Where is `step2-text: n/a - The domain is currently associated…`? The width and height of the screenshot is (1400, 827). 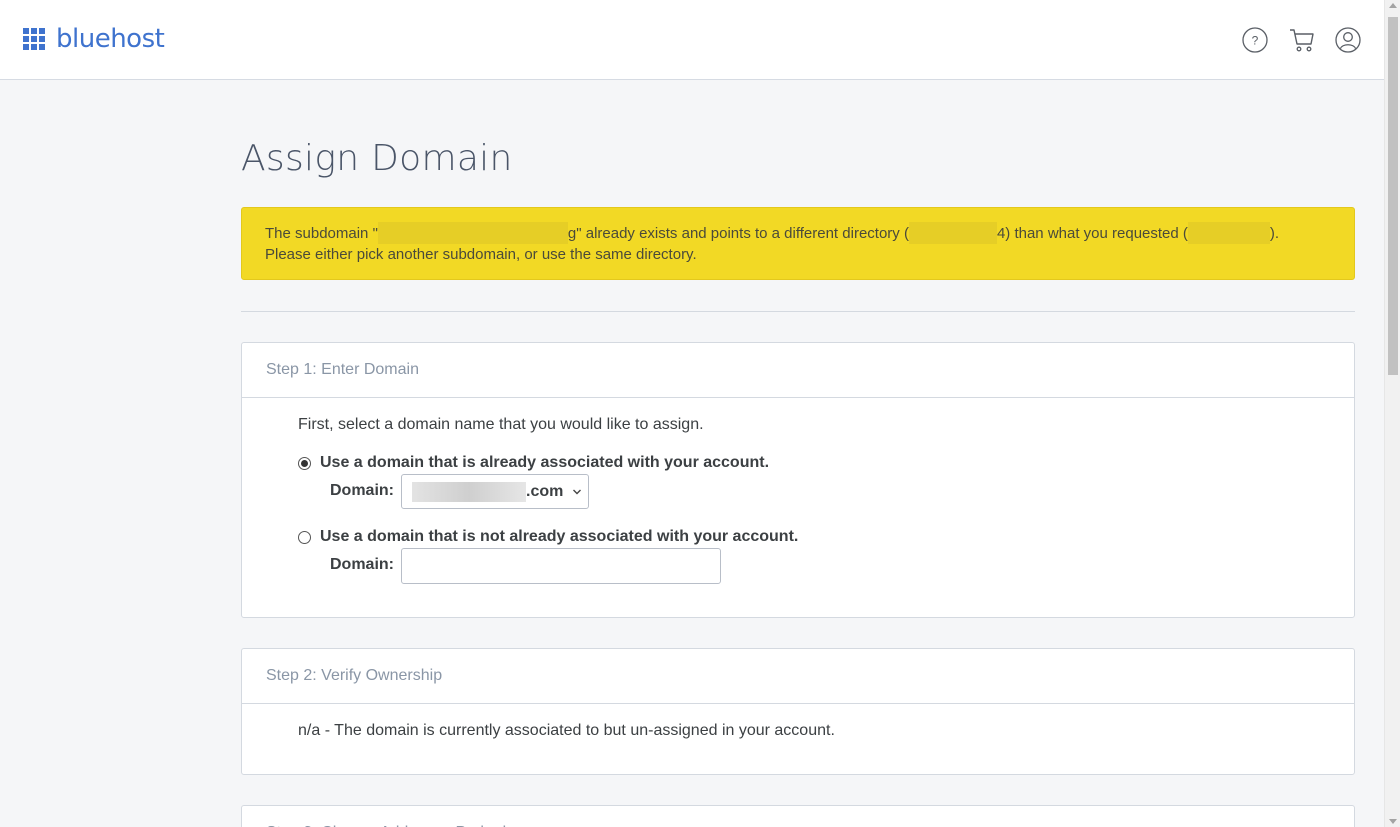
step2-text: n/a - The domain is currently associated… is located at coordinates (566, 730).